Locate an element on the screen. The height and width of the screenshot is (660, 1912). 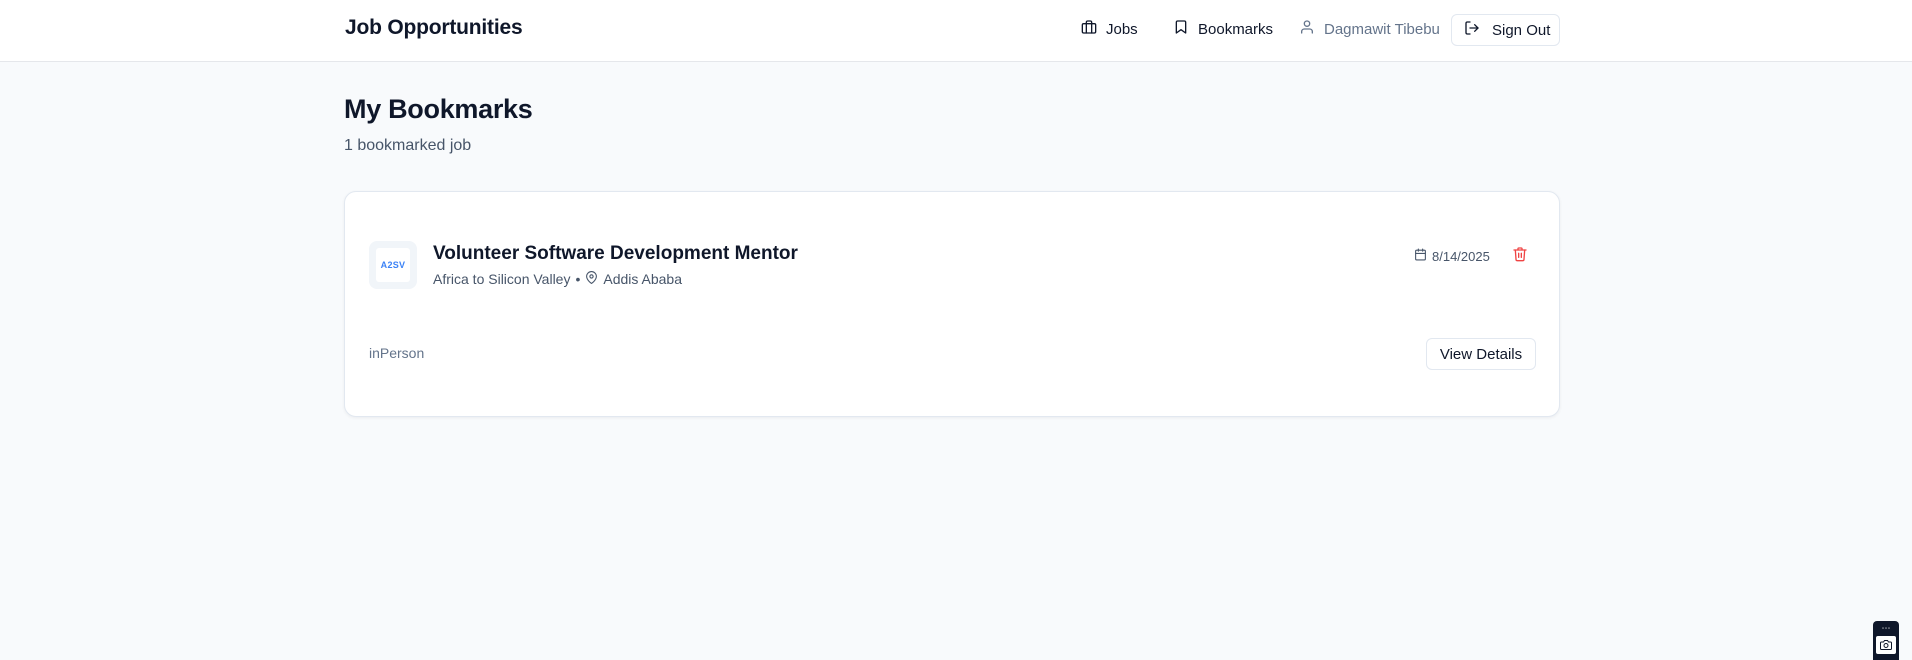
company-logo: A2SV is located at coordinates (393, 265).